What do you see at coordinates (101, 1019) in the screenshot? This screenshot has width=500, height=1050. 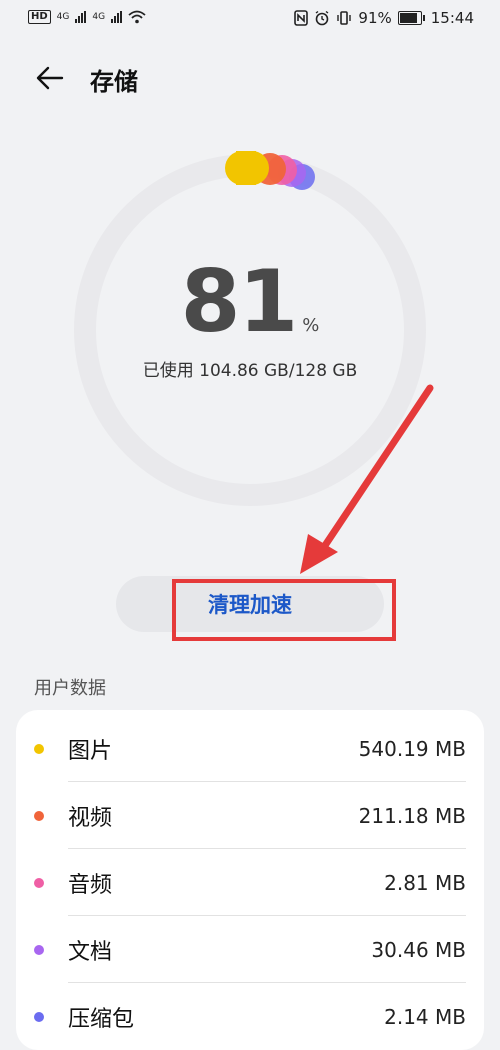 I see `item-name: 压缩包` at bounding box center [101, 1019].